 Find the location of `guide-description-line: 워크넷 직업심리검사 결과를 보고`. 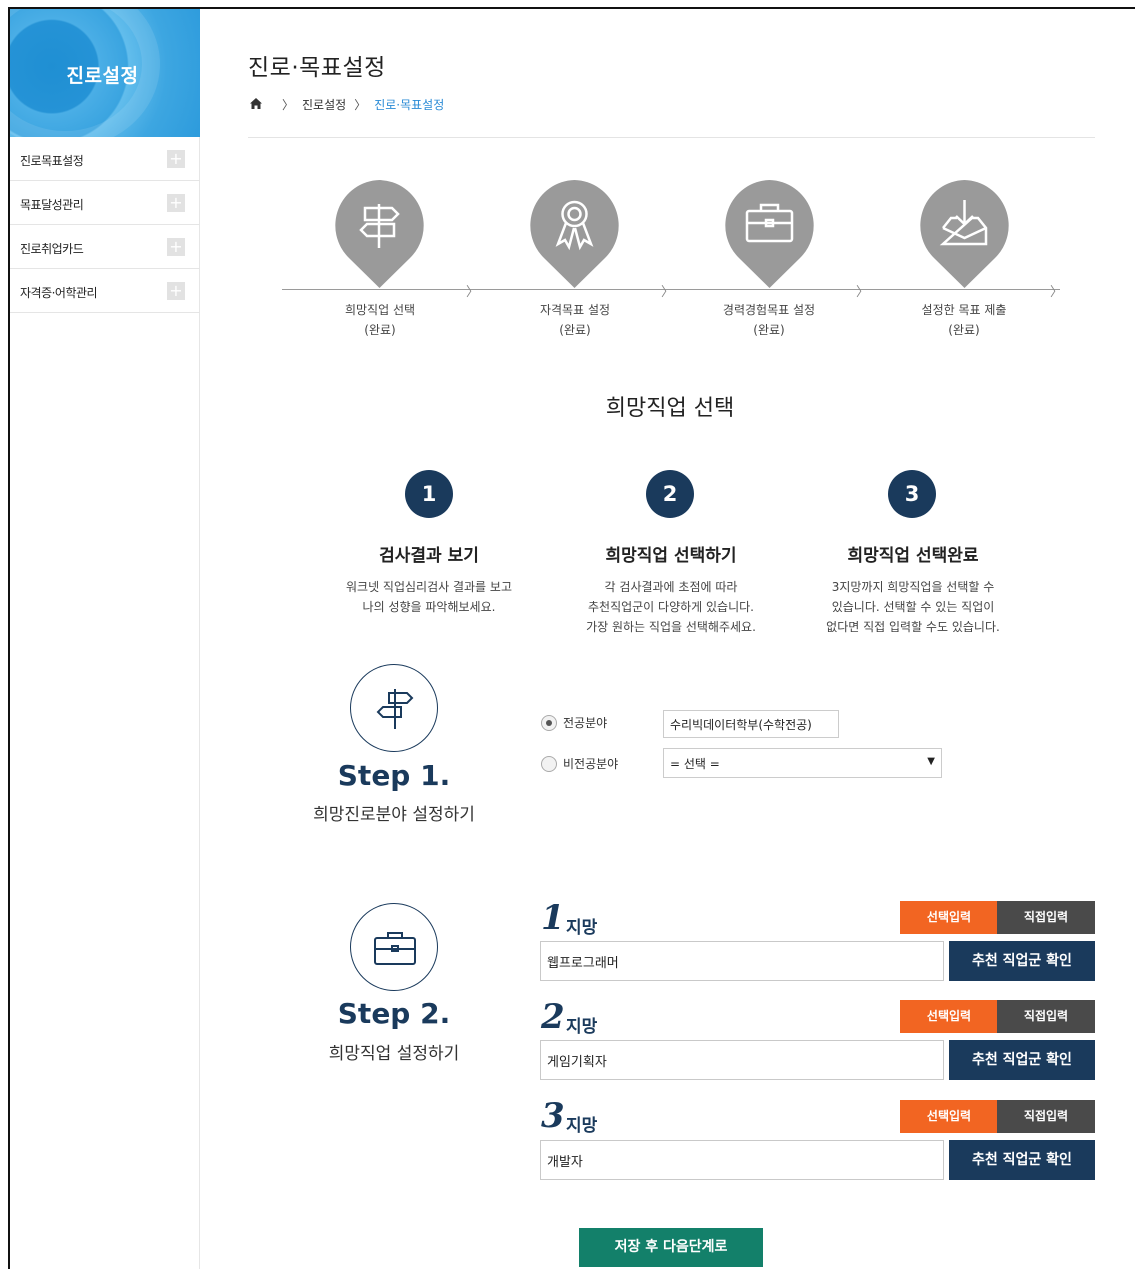

guide-description-line: 워크넷 직업심리검사 결과를 보고 is located at coordinates (428, 587).